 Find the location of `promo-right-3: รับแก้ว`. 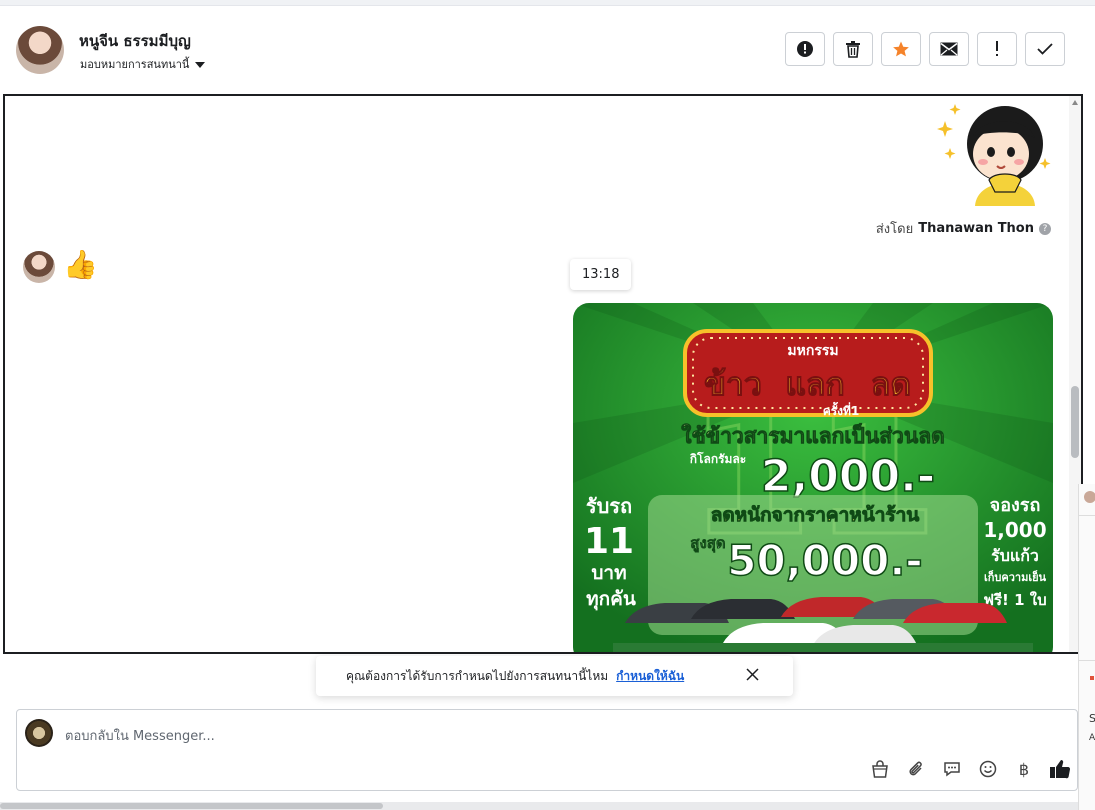

promo-right-3: รับแก้ว is located at coordinates (1015, 555).